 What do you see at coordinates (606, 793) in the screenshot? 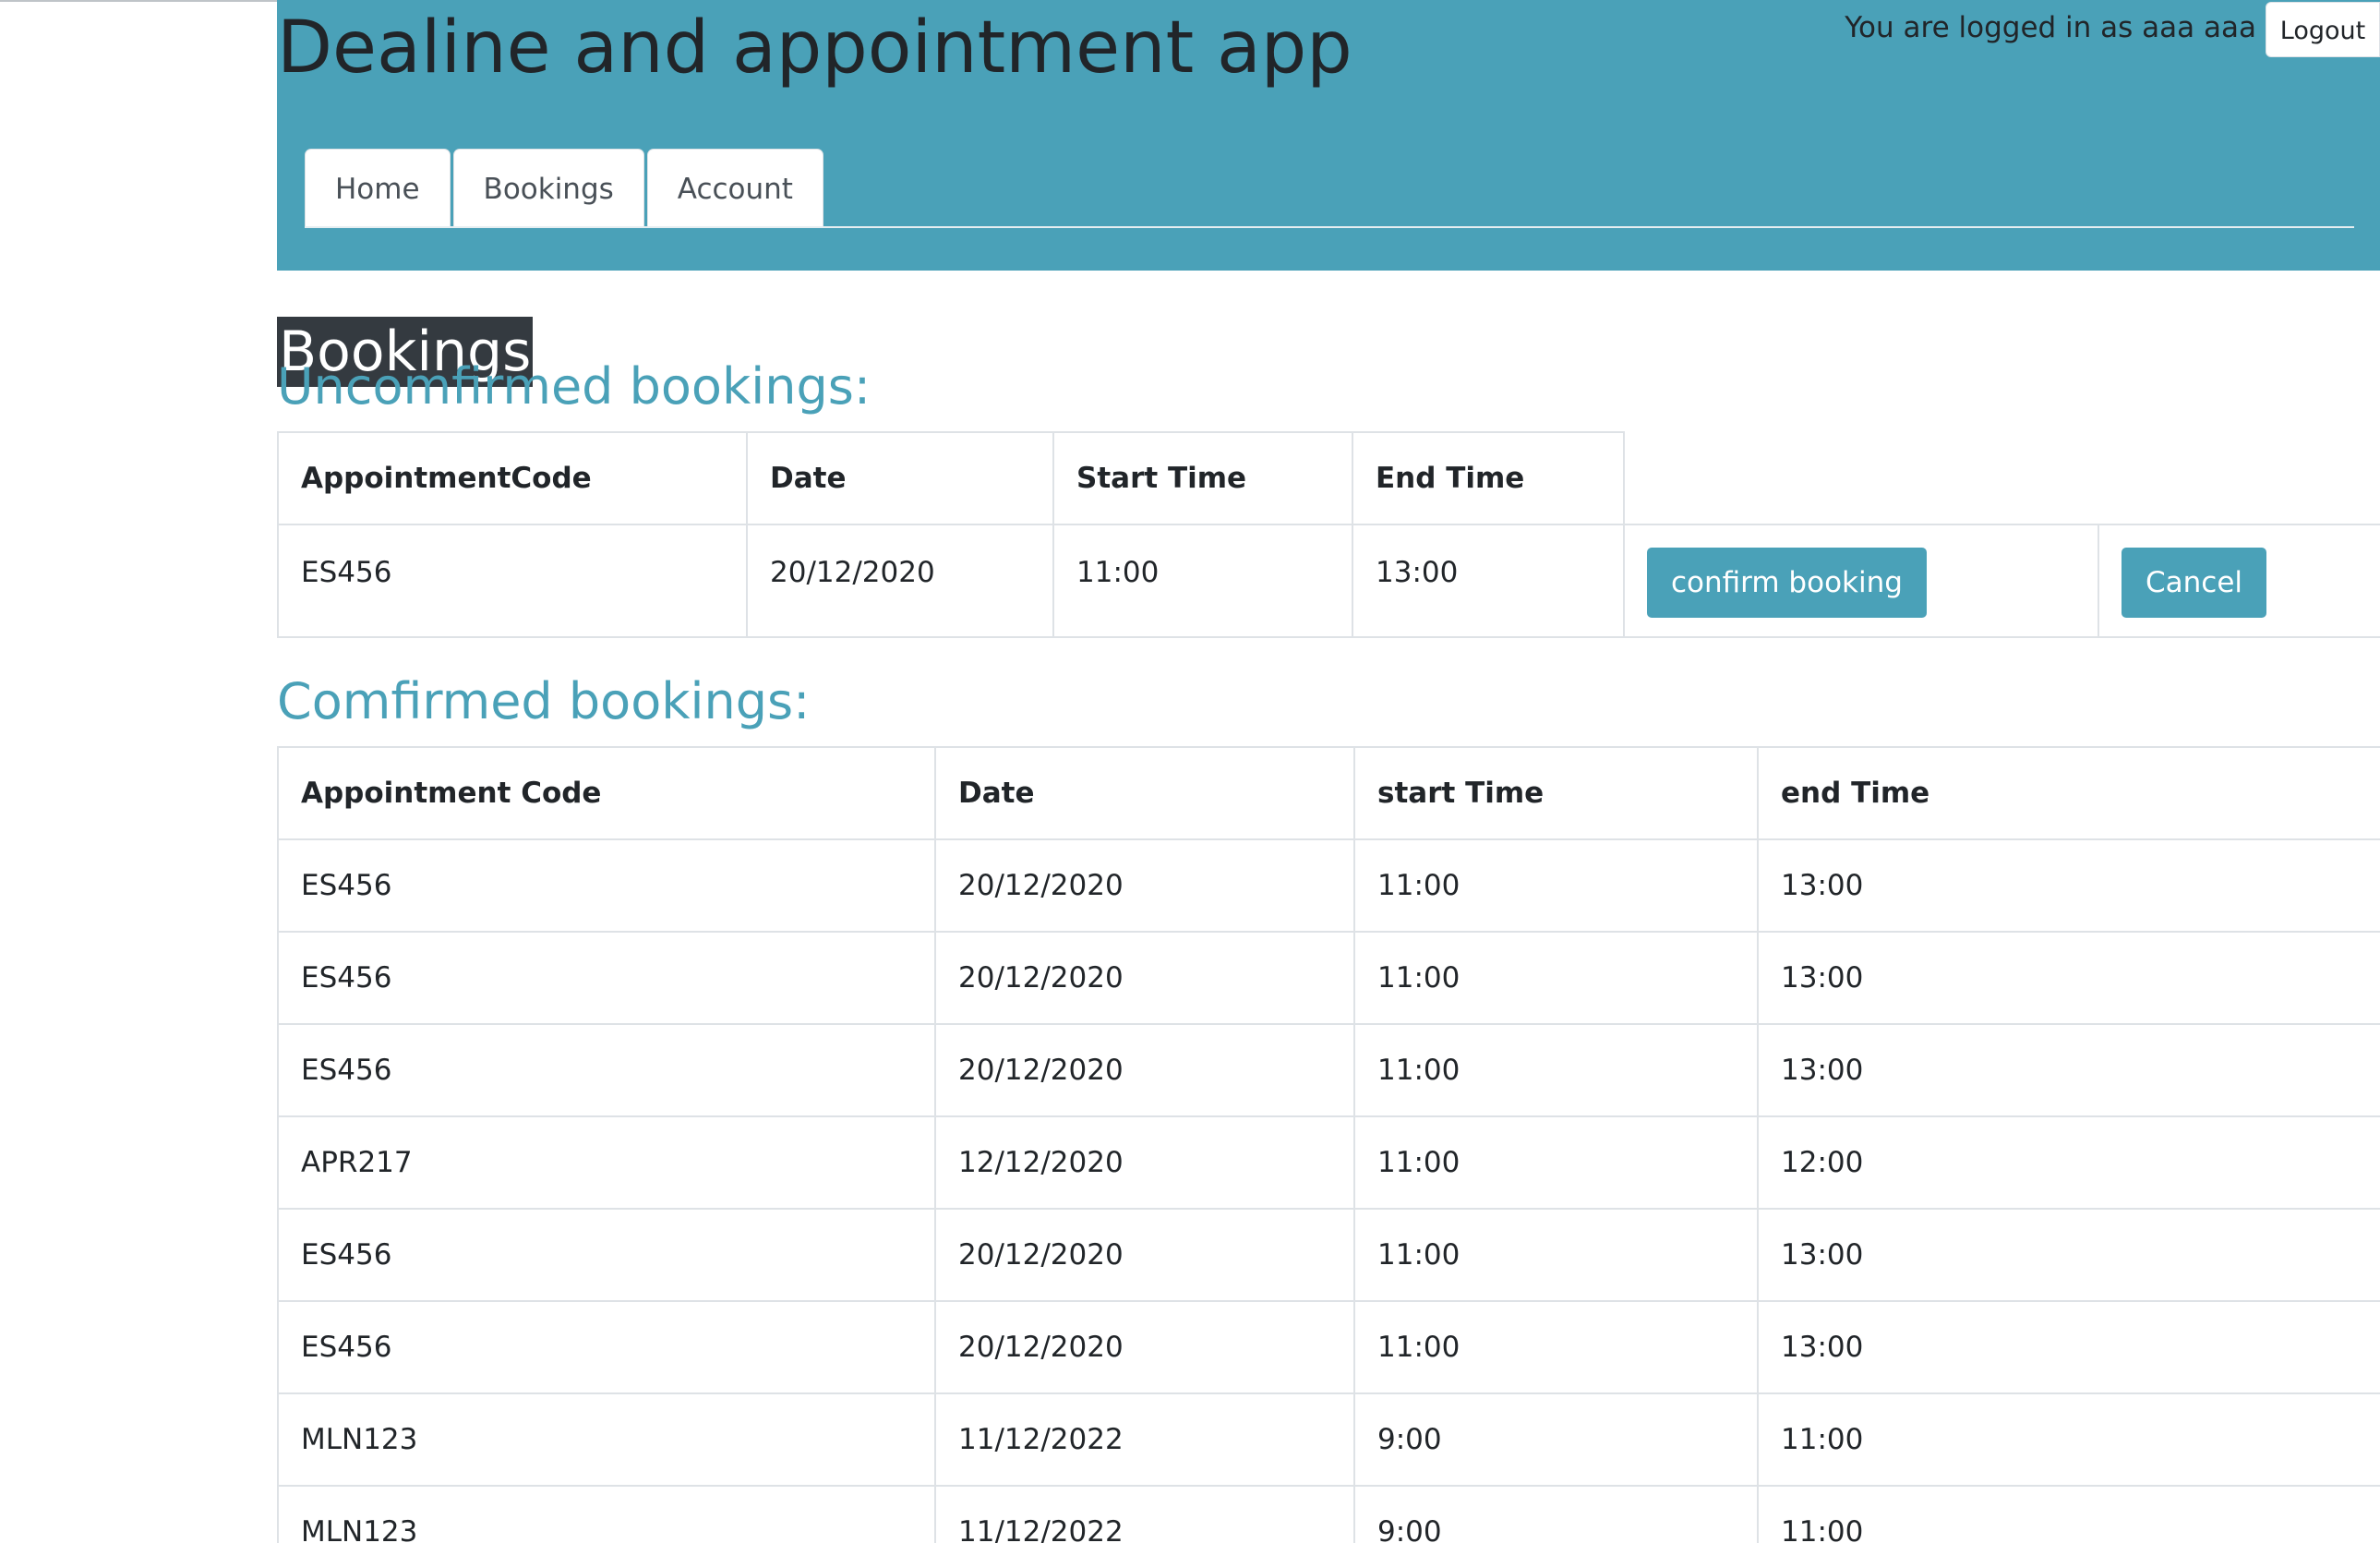
I see `column-header: Appointment Code` at bounding box center [606, 793].